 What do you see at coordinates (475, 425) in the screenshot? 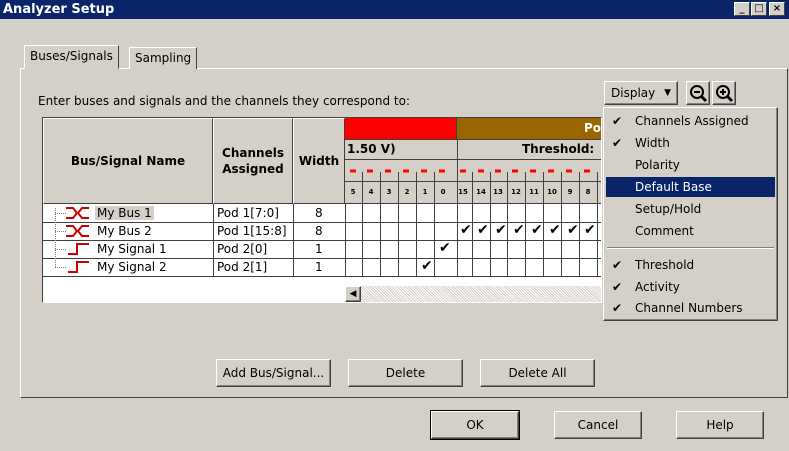
I see `ok-button: OK` at bounding box center [475, 425].